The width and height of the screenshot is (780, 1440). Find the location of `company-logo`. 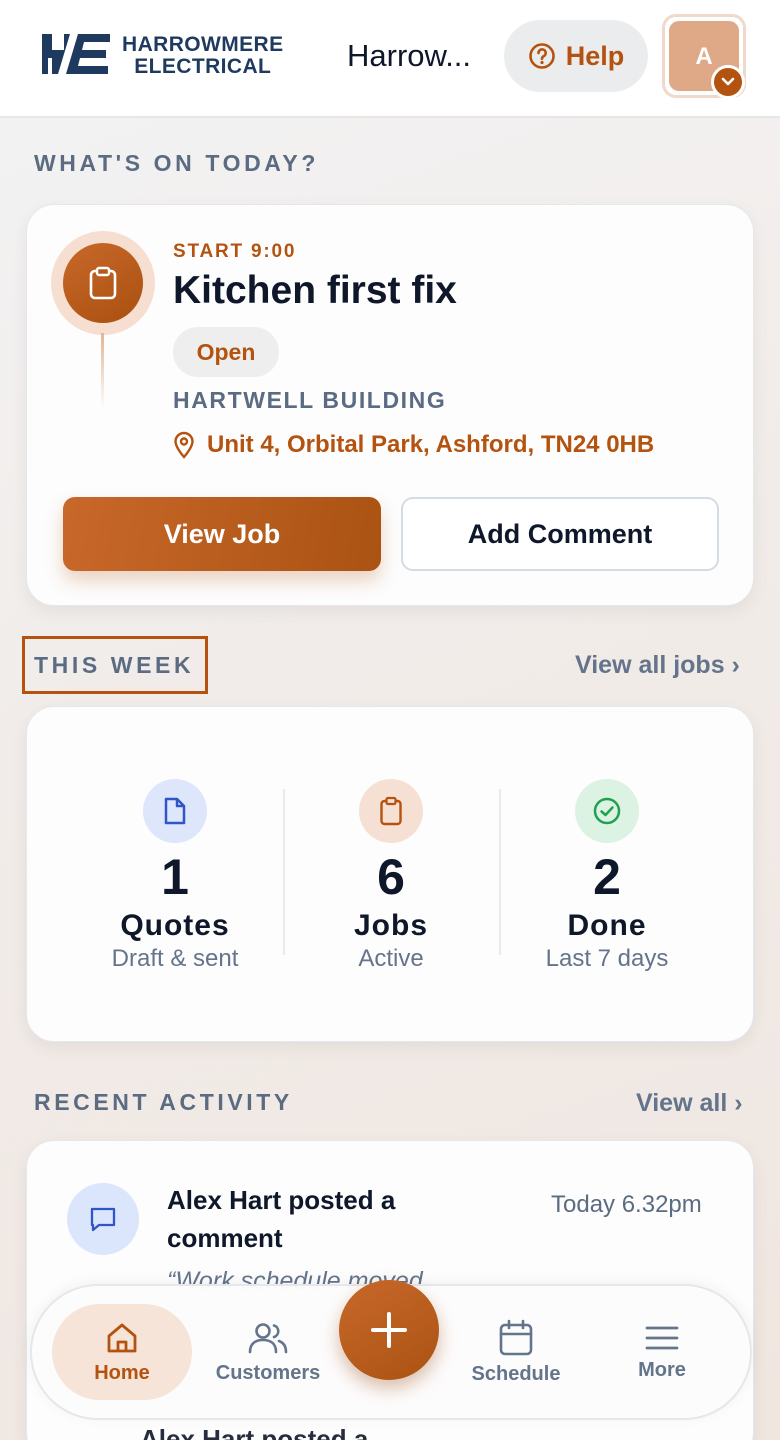

company-logo is located at coordinates (76, 54).